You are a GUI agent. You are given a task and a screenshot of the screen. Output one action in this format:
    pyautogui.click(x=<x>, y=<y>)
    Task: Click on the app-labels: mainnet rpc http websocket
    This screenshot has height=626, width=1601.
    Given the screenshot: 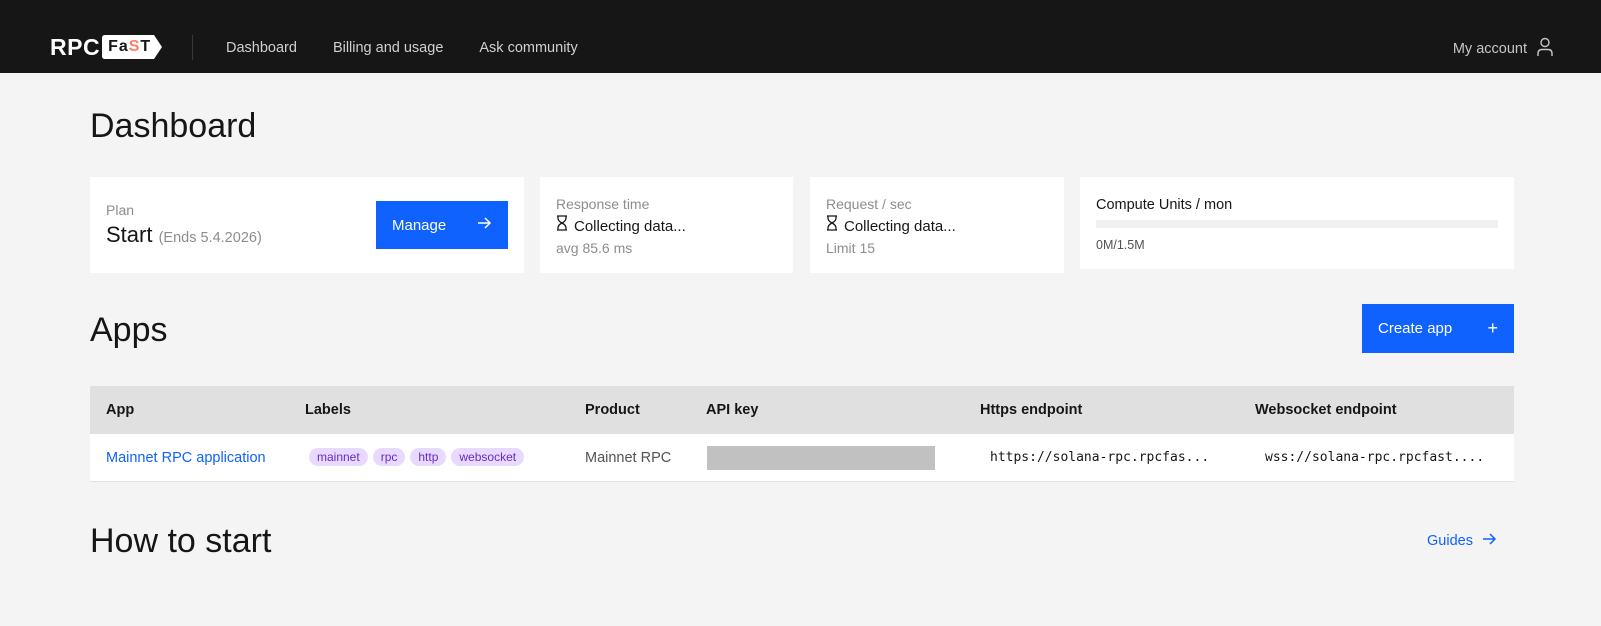 What is the action you would take?
    pyautogui.click(x=417, y=457)
    